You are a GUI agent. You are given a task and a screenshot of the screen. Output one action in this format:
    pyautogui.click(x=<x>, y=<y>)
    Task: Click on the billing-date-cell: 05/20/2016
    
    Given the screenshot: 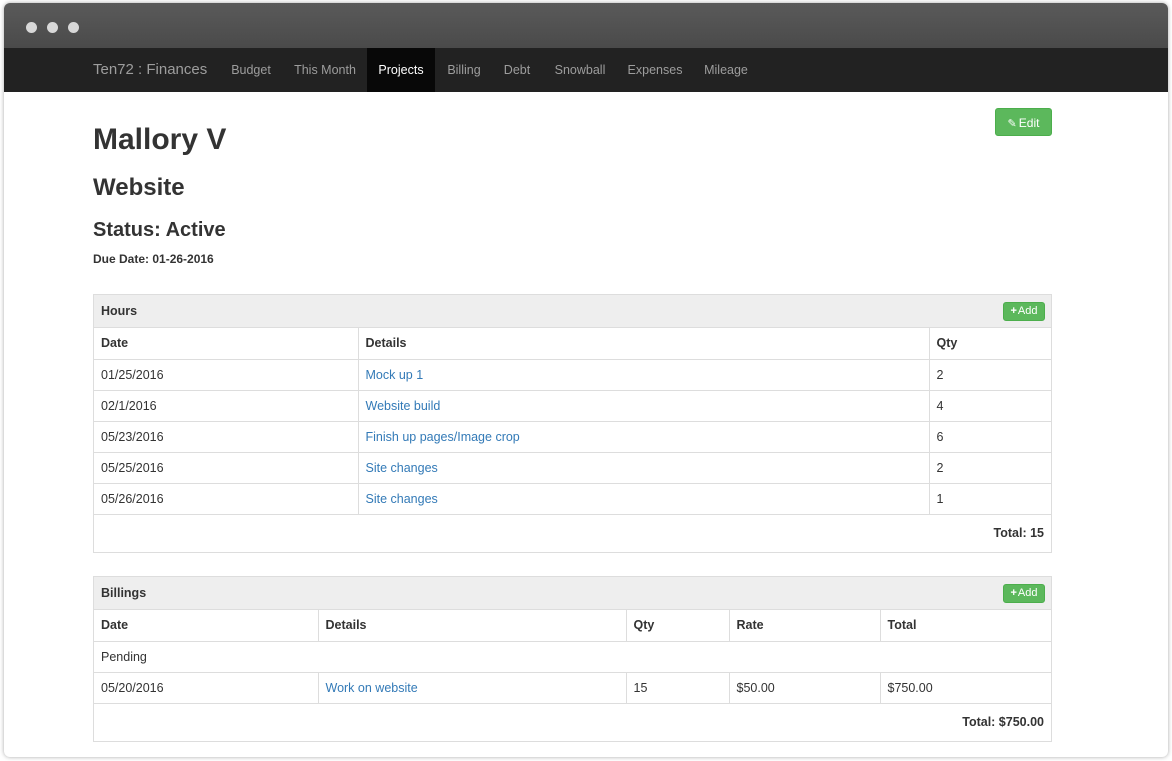 What is the action you would take?
    pyautogui.click(x=206, y=687)
    